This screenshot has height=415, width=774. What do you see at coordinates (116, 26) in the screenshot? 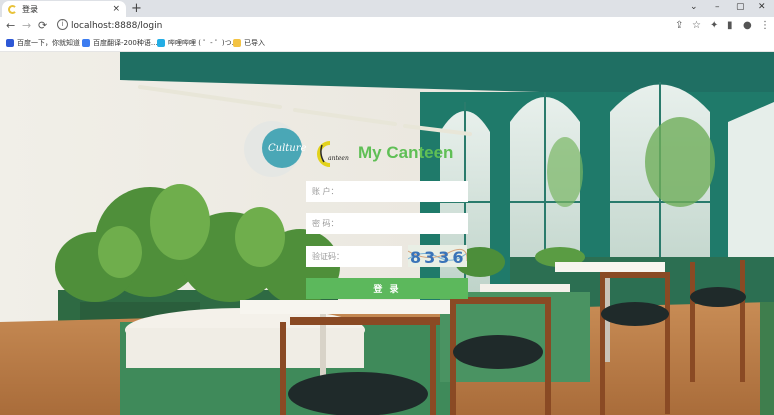
I see `address-url: localhost:8888/login` at bounding box center [116, 26].